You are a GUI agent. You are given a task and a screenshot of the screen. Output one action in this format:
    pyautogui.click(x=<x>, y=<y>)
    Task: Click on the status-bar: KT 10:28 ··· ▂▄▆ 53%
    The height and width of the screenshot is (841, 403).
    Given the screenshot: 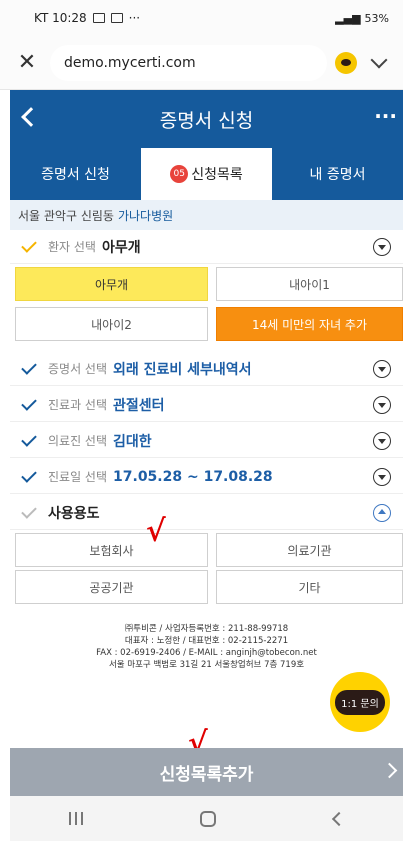 What is the action you would take?
    pyautogui.click(x=201, y=18)
    